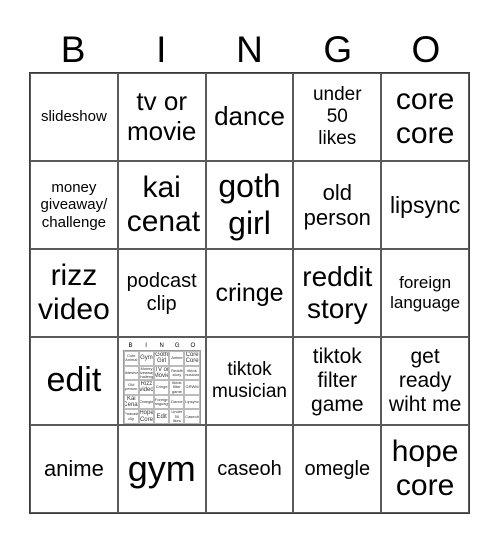 The width and height of the screenshot is (500, 544). I want to click on mini-letter: B, so click(130, 346).